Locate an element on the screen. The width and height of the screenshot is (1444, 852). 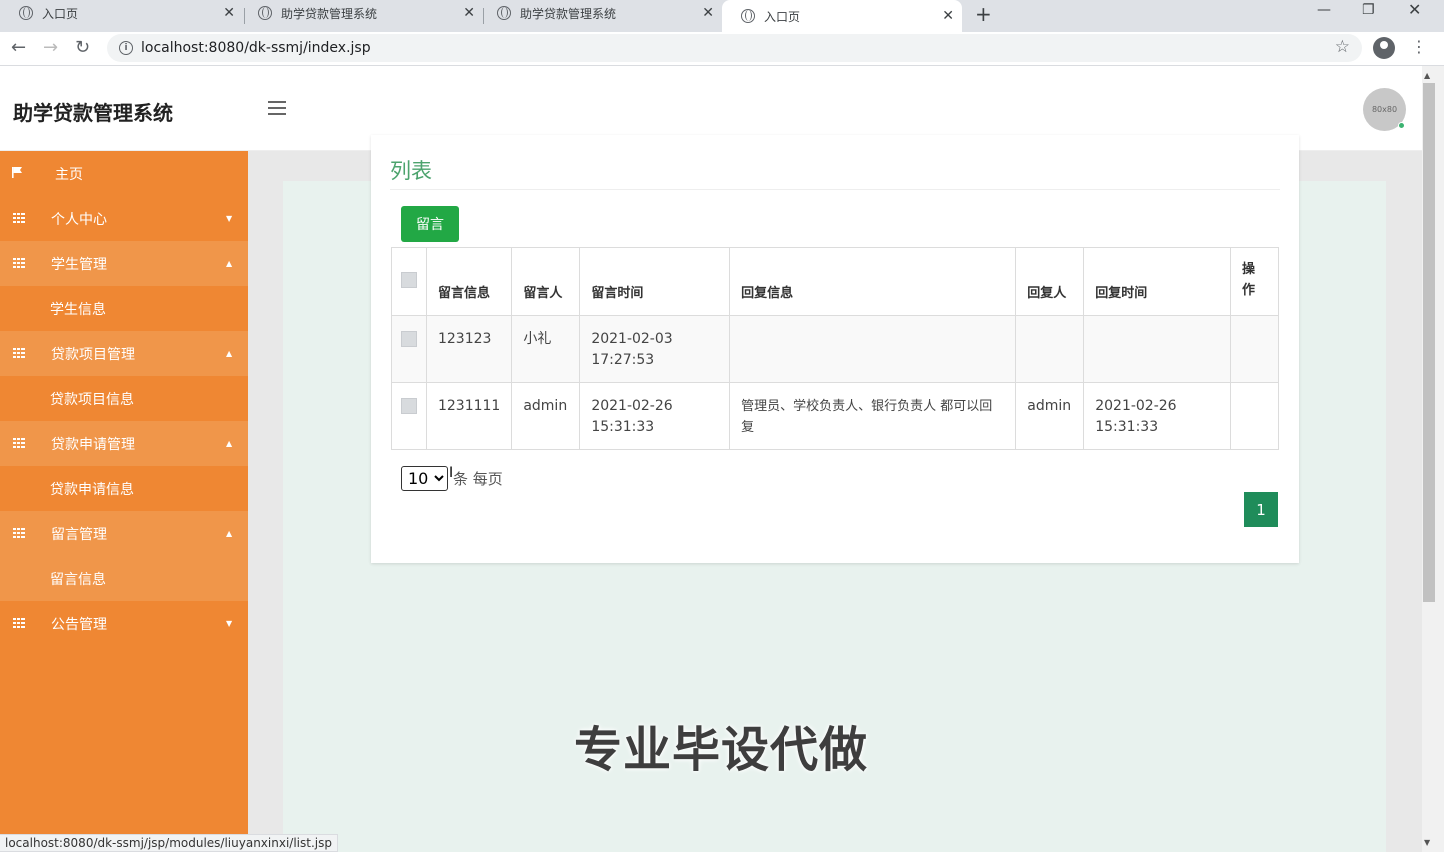
scroll-down-icon: ▼ is located at coordinates (1427, 842).